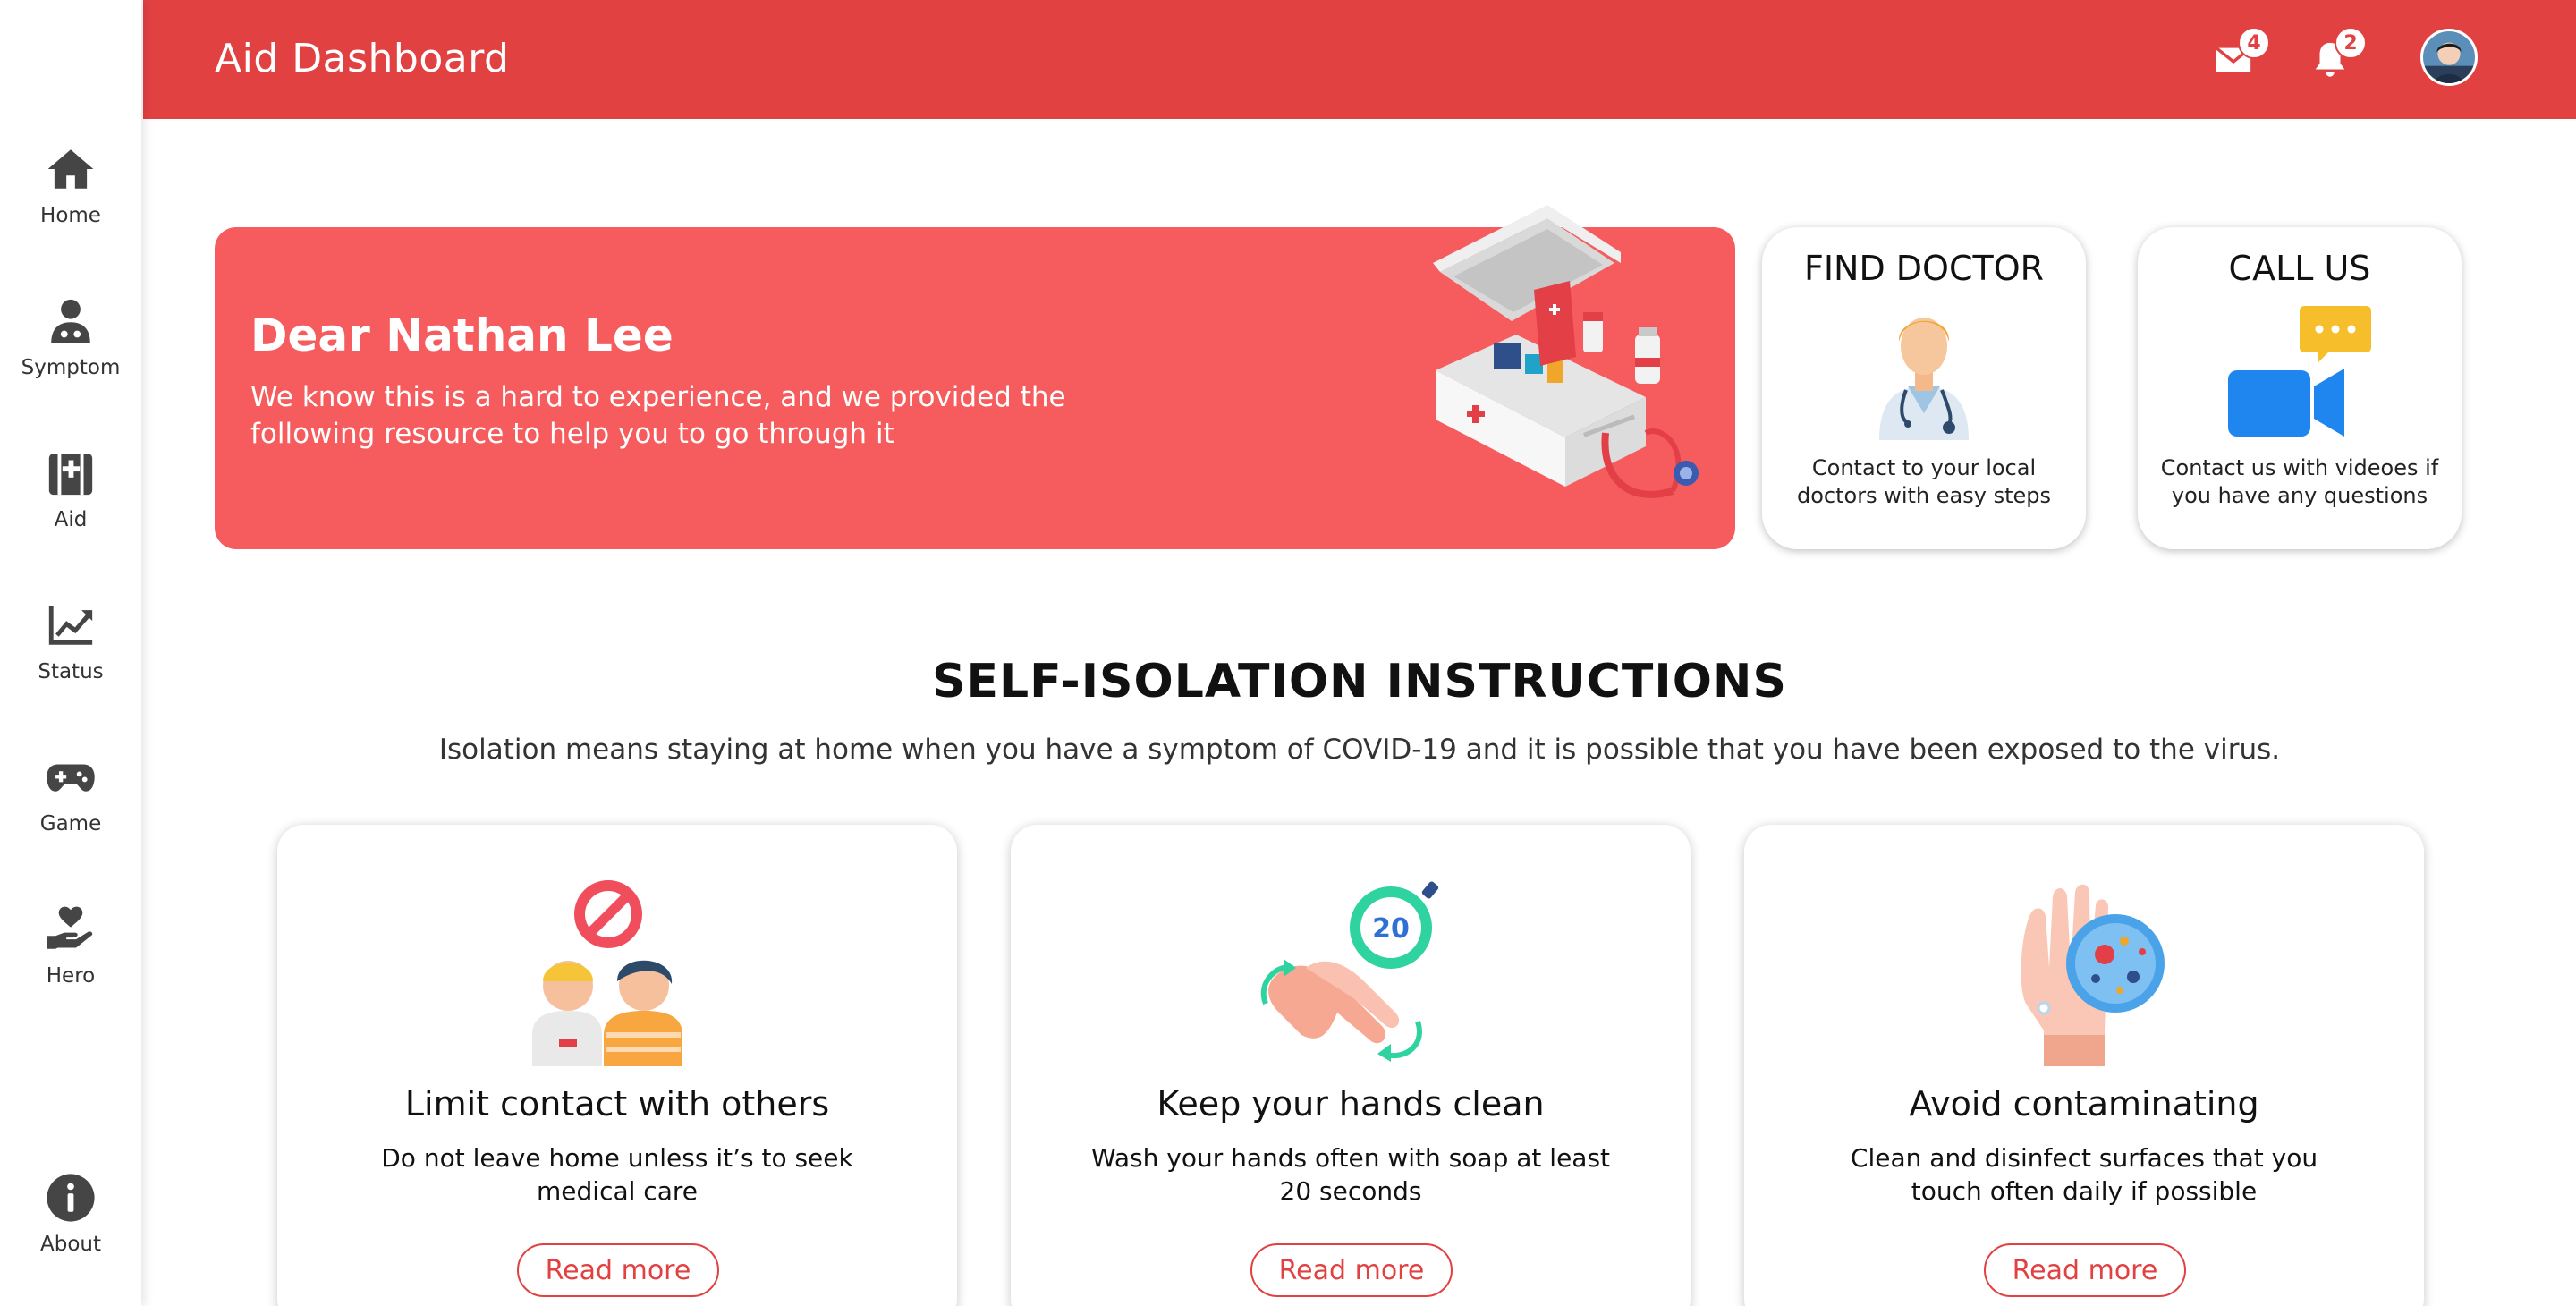 The width and height of the screenshot is (2576, 1306). I want to click on instruction-title: Limit contact with others, so click(617, 1104).